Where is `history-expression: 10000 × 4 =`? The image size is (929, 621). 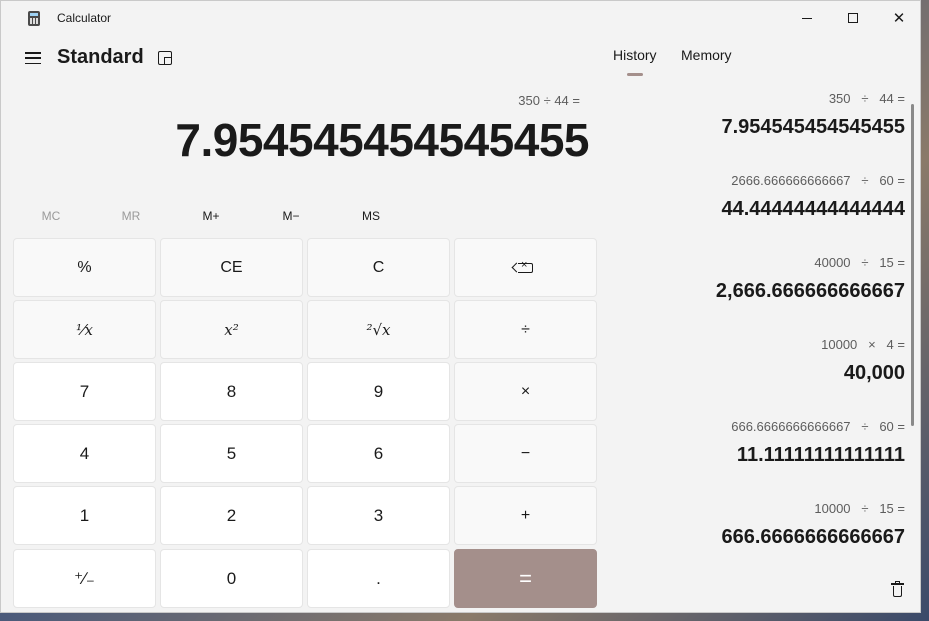
history-expression: 10000 × 4 = is located at coordinates (863, 344).